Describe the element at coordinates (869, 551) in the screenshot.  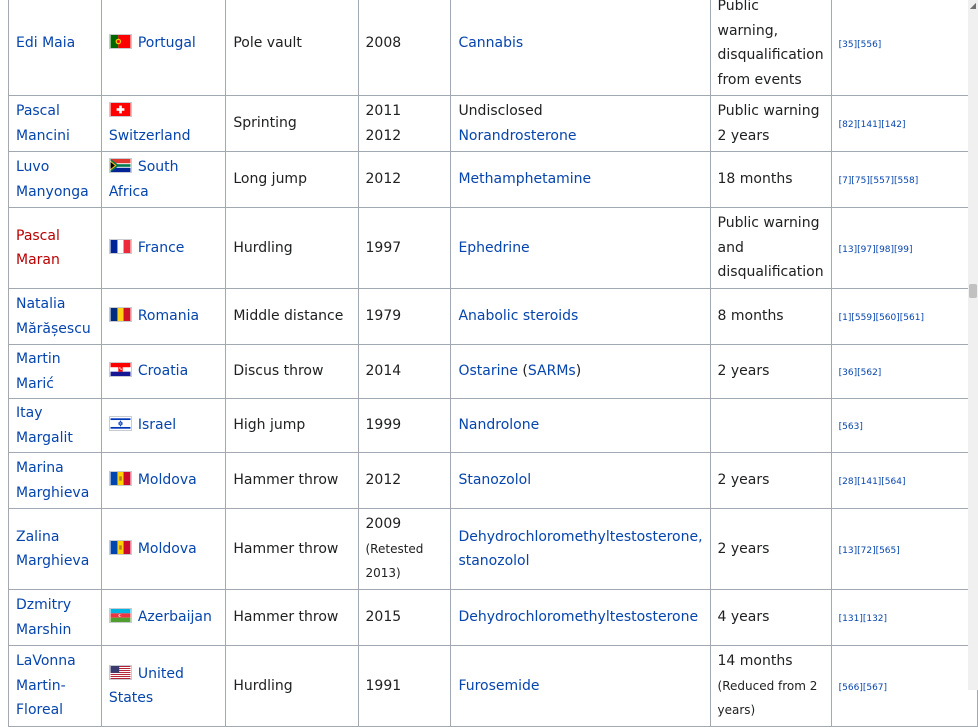
I see `reference-links: [13][72][565]` at that location.